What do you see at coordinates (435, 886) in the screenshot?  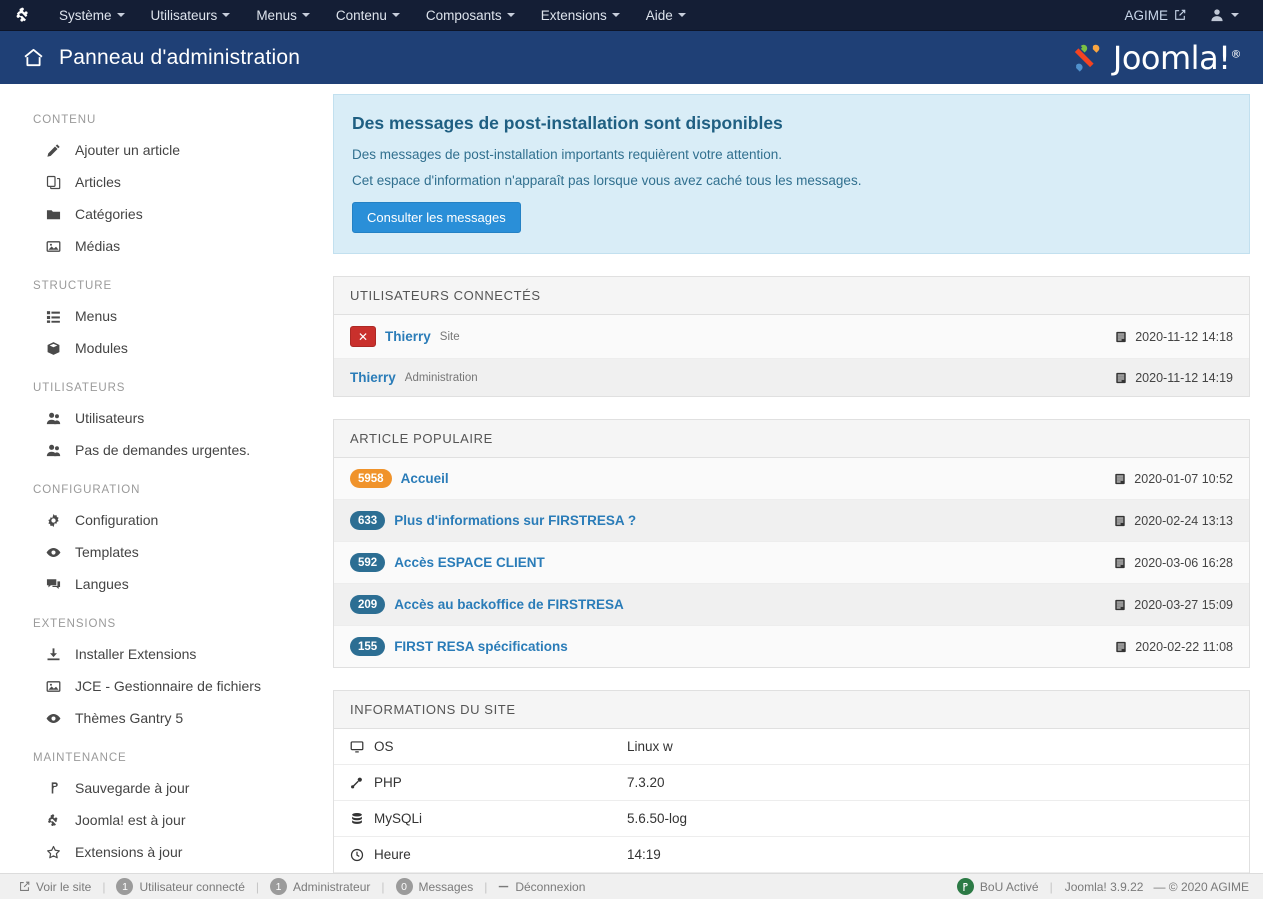 I see `messages-status: 0 Messages` at bounding box center [435, 886].